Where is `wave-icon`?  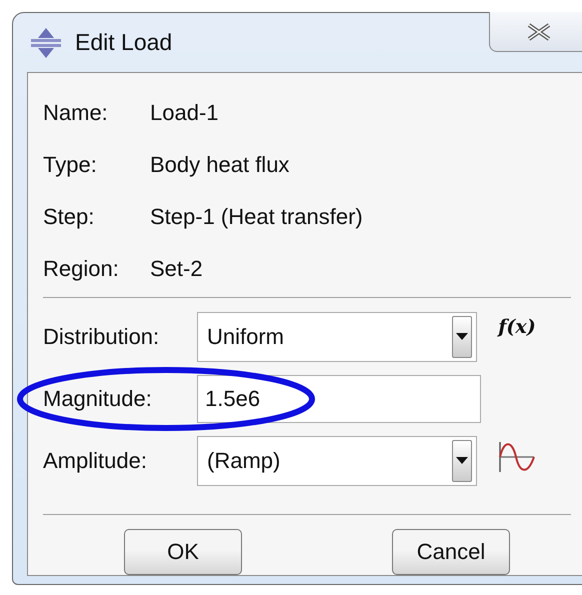 wave-icon is located at coordinates (517, 457).